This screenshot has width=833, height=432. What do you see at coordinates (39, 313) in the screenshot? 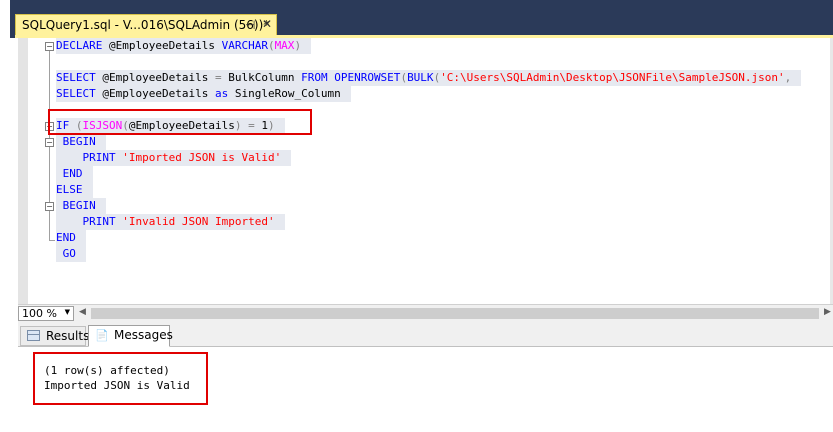
I see `zoom-value: 100 %` at bounding box center [39, 313].